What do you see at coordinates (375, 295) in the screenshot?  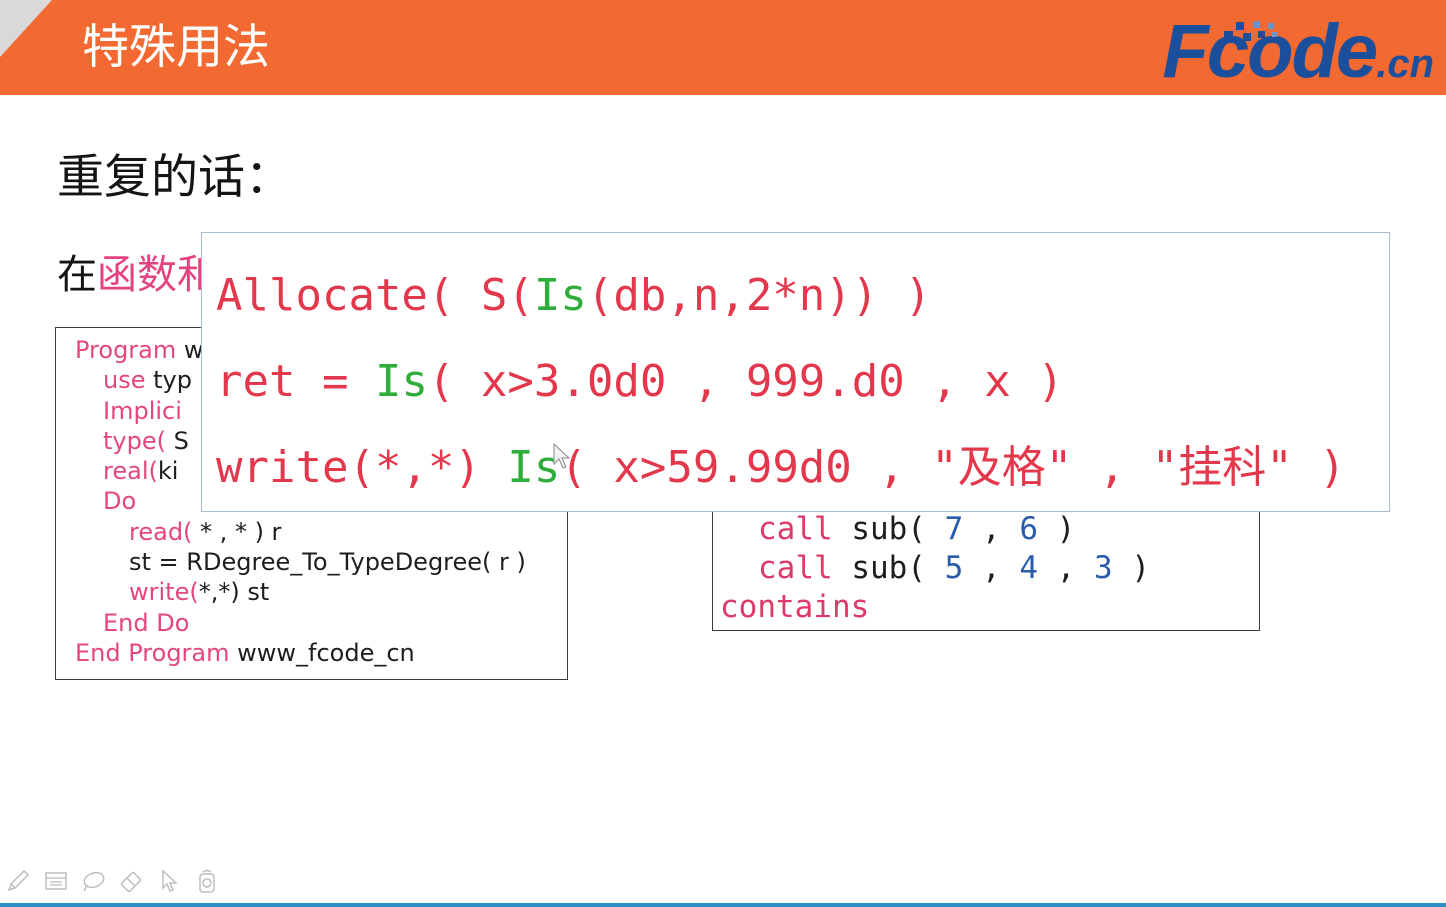 I see `code-text: Allocate( S(` at bounding box center [375, 295].